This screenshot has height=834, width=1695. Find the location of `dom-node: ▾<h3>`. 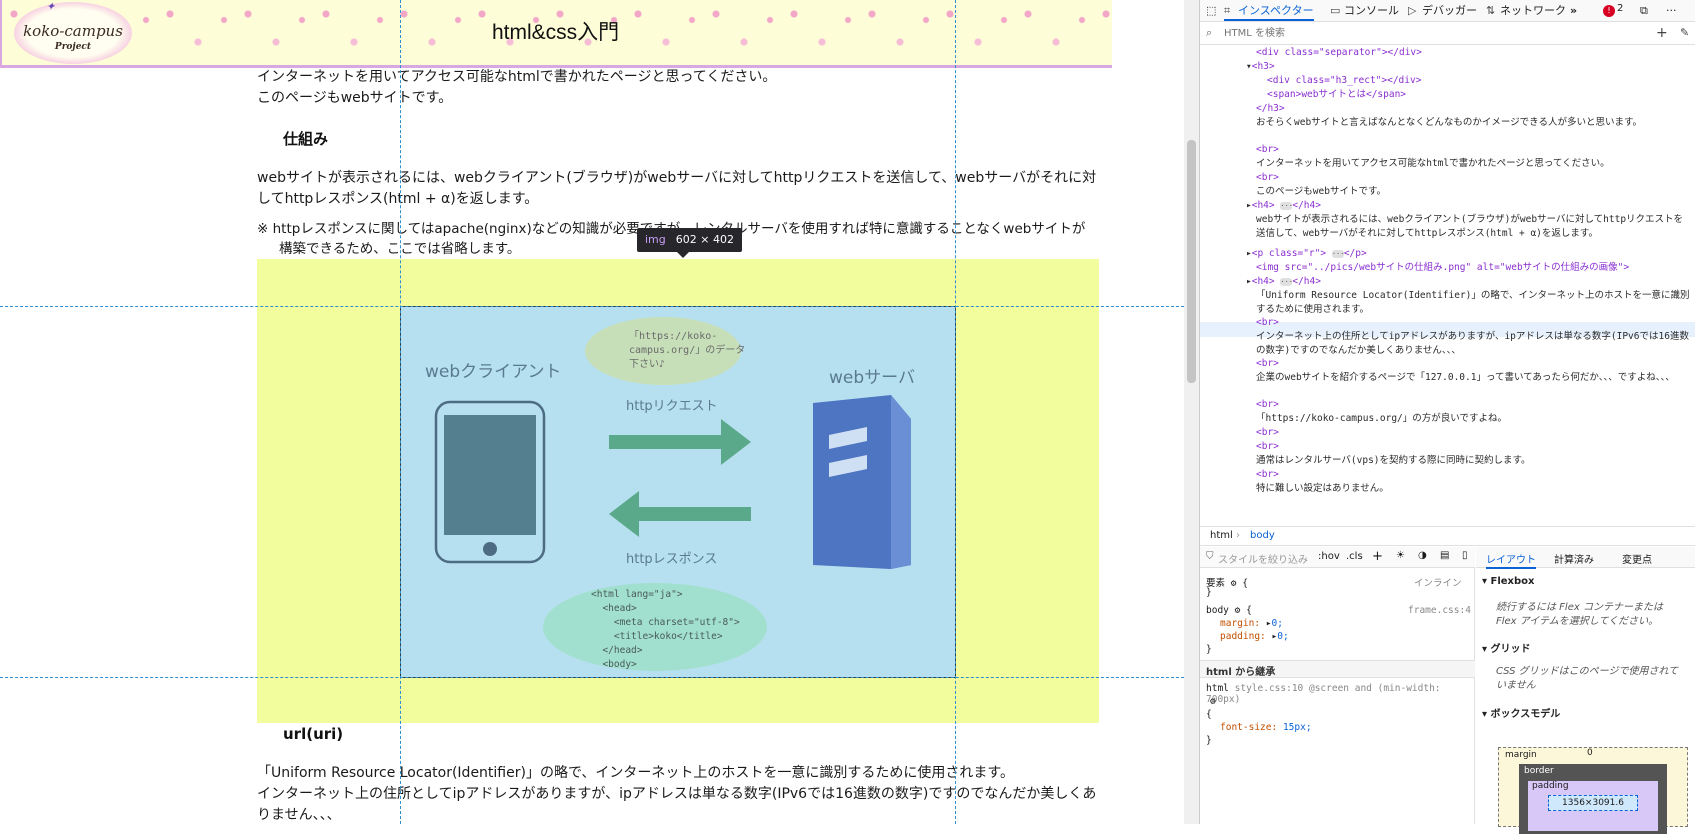

dom-node: ▾<h3> is located at coordinates (1260, 67).